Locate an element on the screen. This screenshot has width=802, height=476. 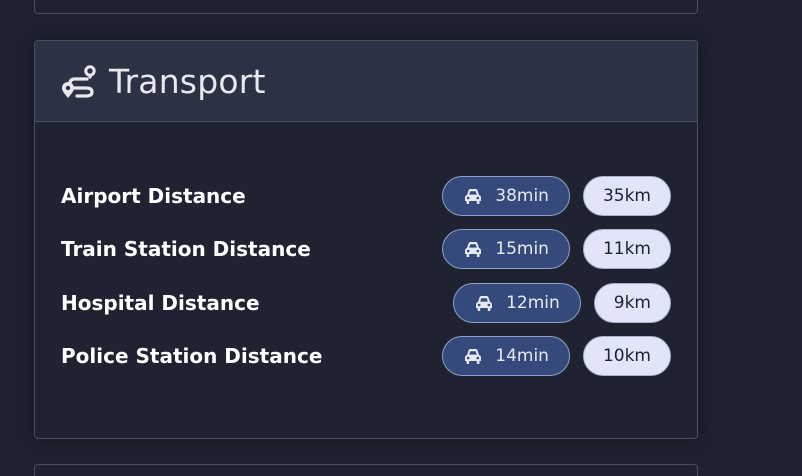
list-item-hospital: Hospital Distance 12min 9km is located at coordinates (366, 303).